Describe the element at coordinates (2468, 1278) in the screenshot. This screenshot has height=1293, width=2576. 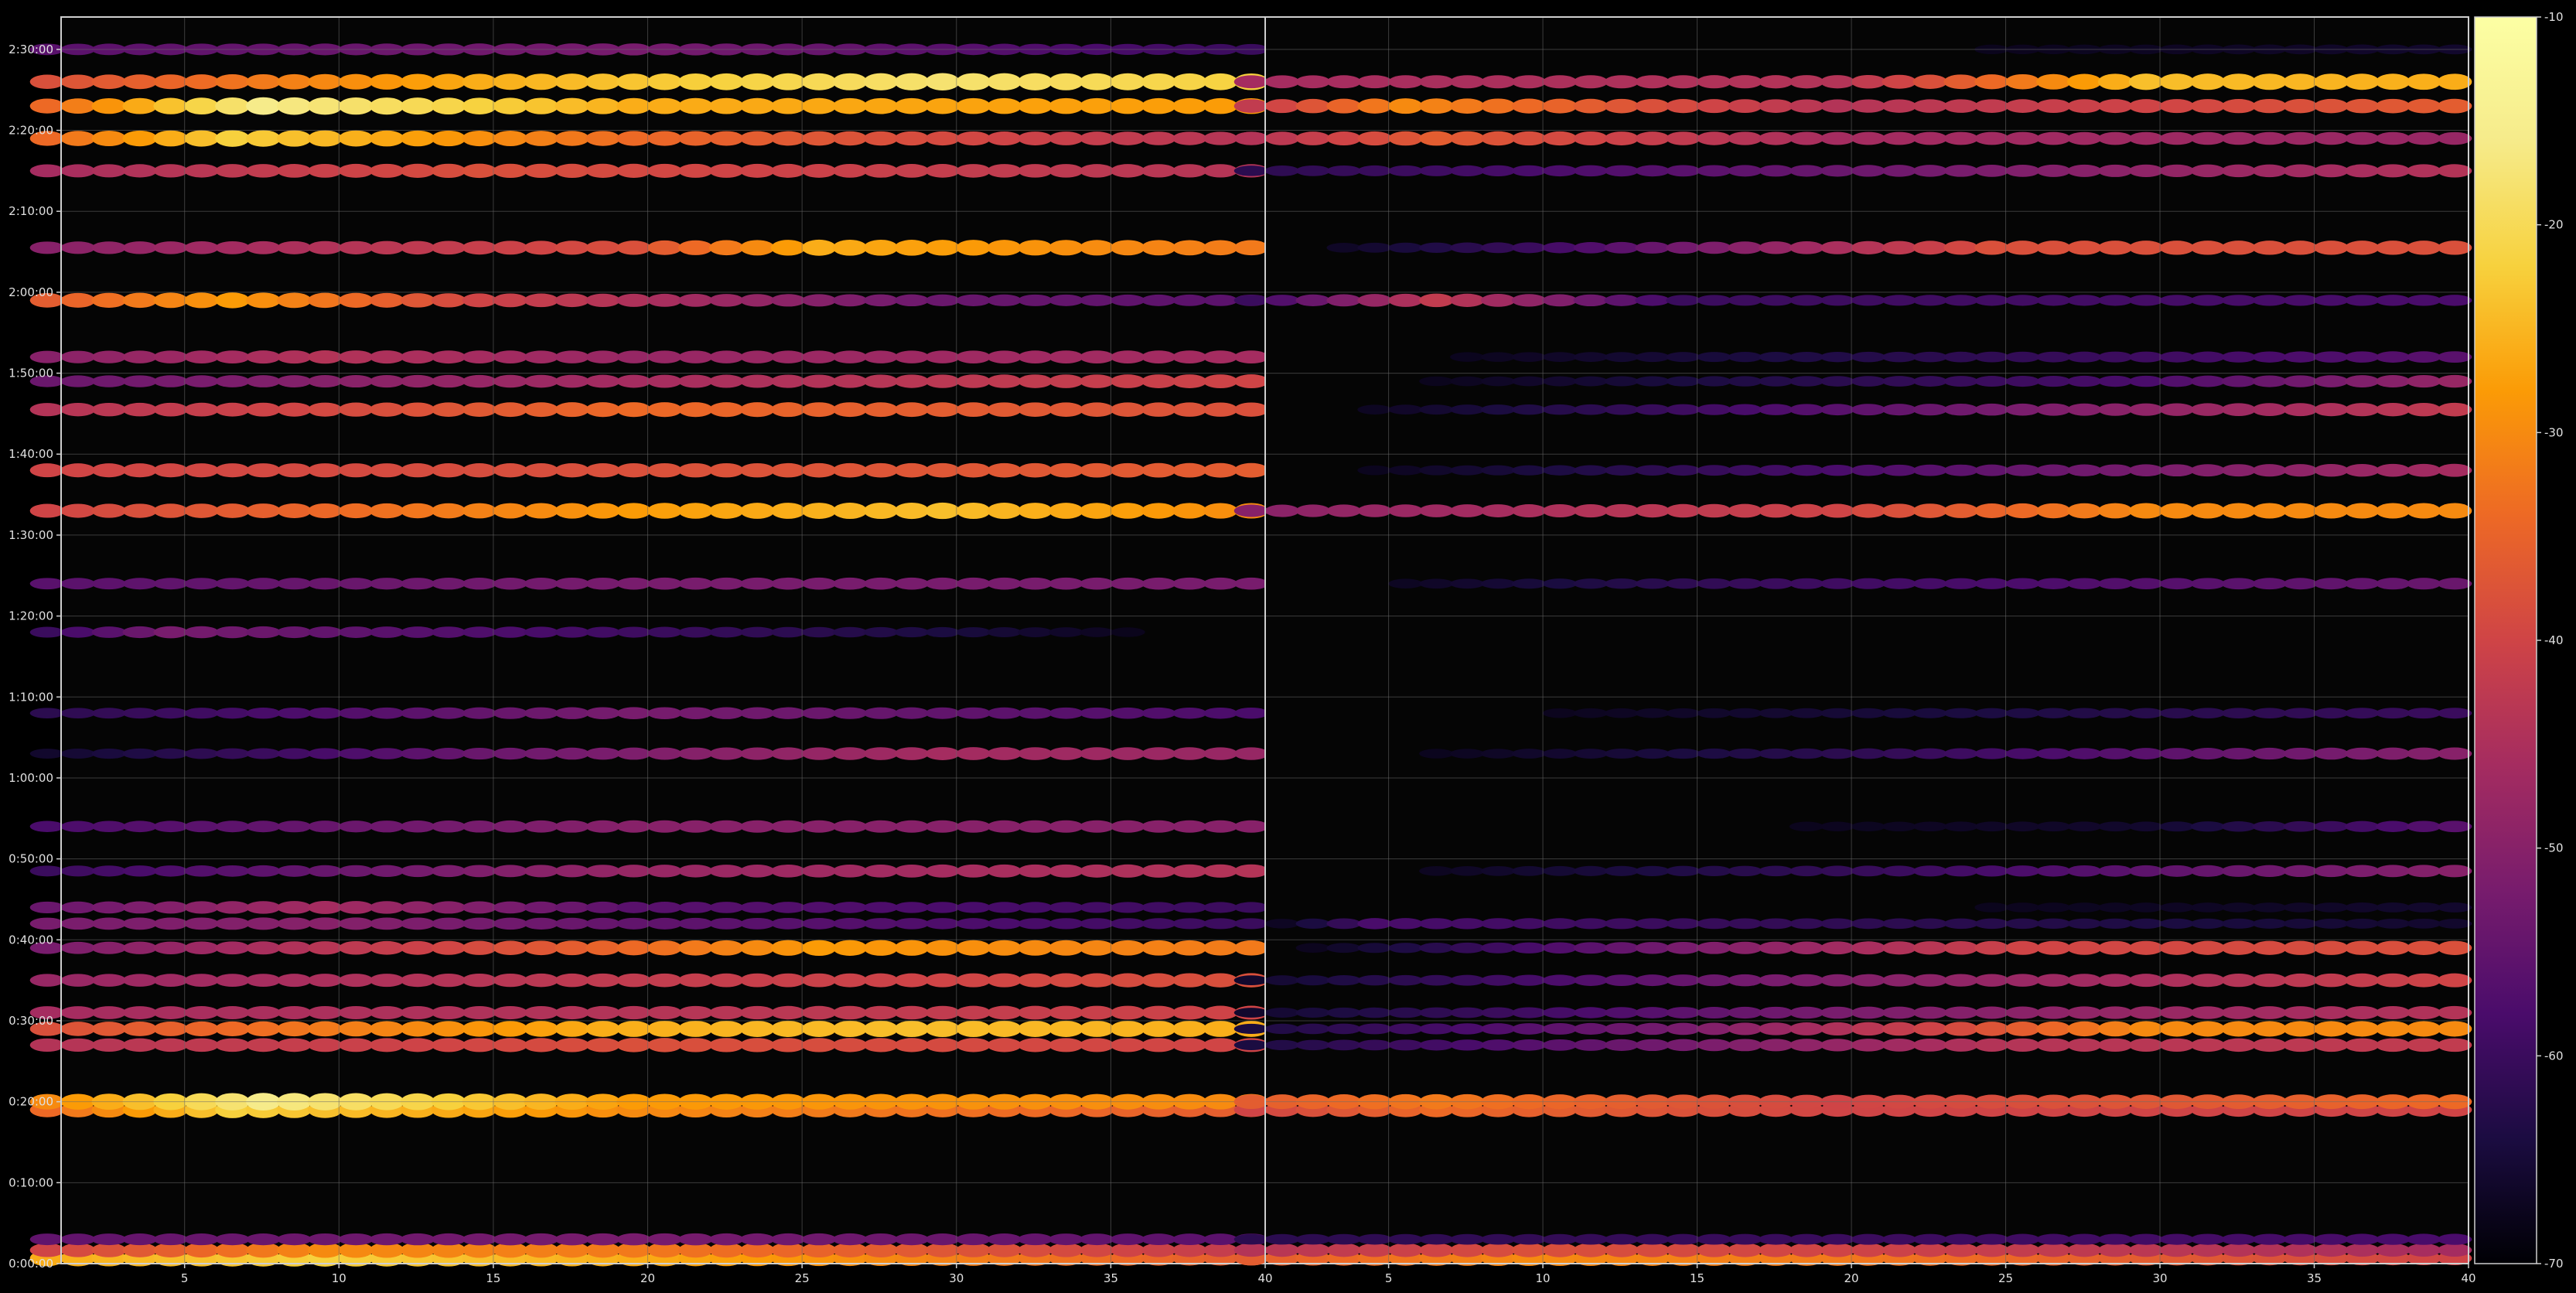
I see `x-tick-label: 40` at that location.